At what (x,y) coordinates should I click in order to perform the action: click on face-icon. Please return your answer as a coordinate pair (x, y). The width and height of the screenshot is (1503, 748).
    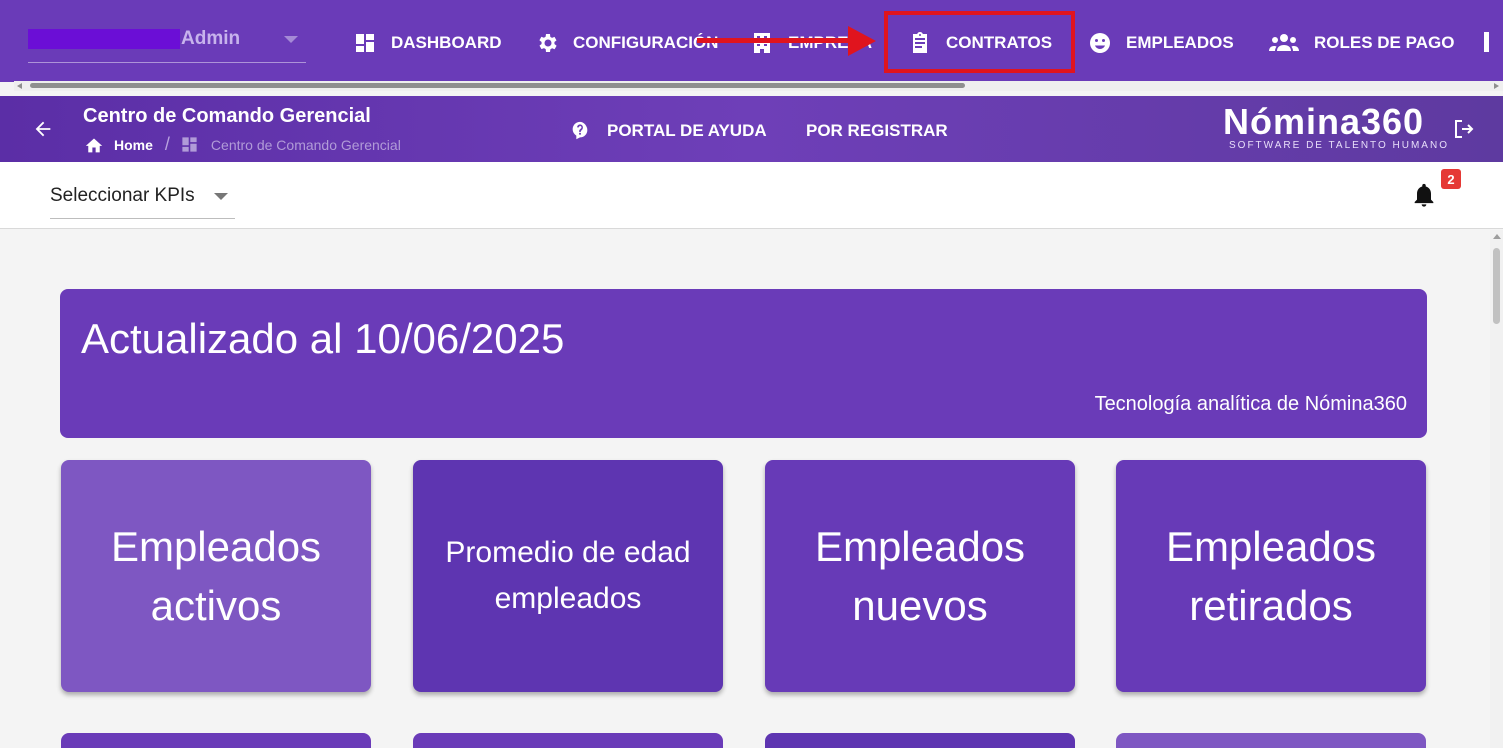
    Looking at the image, I should click on (1100, 43).